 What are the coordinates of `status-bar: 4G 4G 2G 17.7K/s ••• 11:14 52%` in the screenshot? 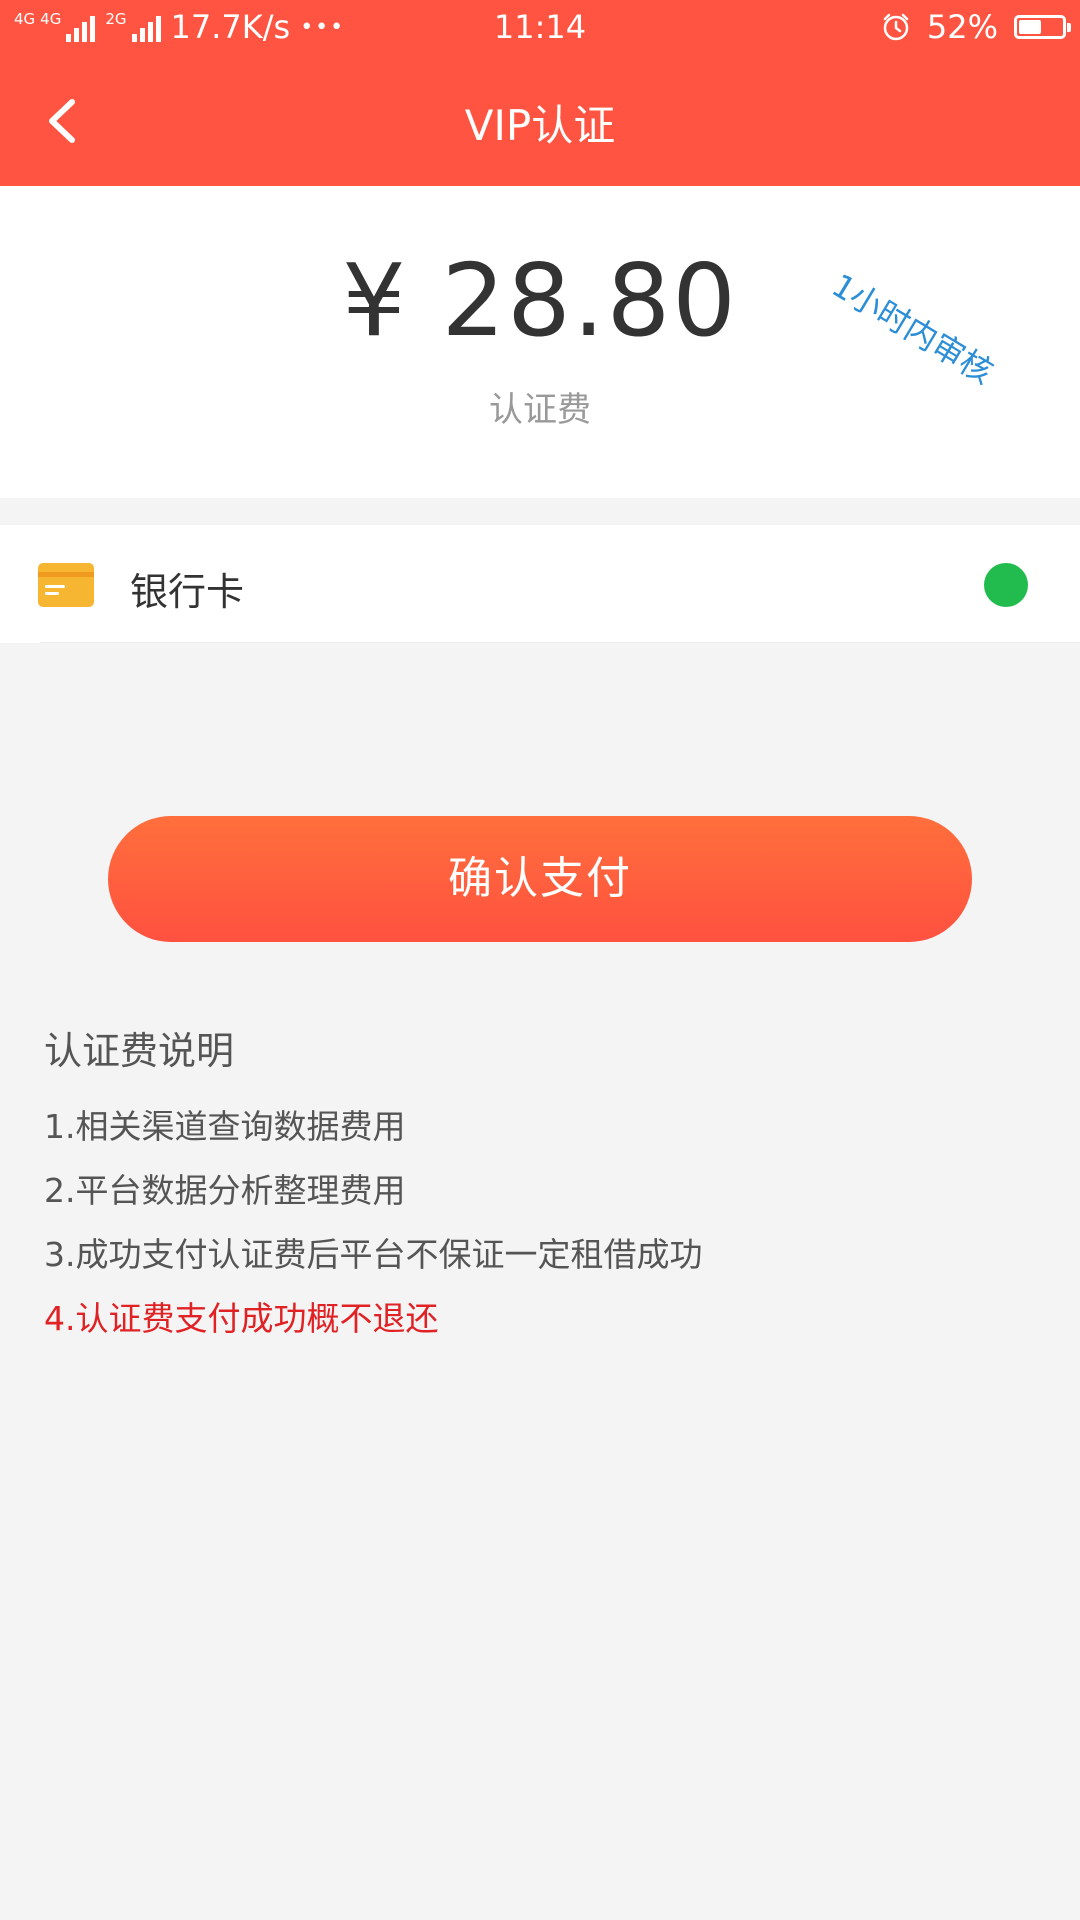 It's located at (540, 28).